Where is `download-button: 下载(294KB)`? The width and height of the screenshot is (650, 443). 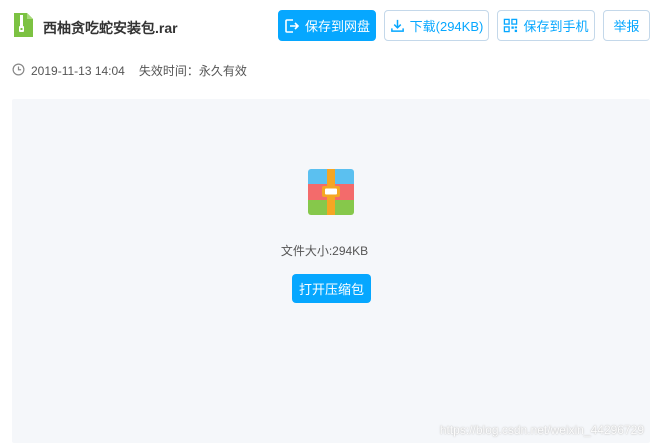 download-button: 下载(294KB) is located at coordinates (436, 25).